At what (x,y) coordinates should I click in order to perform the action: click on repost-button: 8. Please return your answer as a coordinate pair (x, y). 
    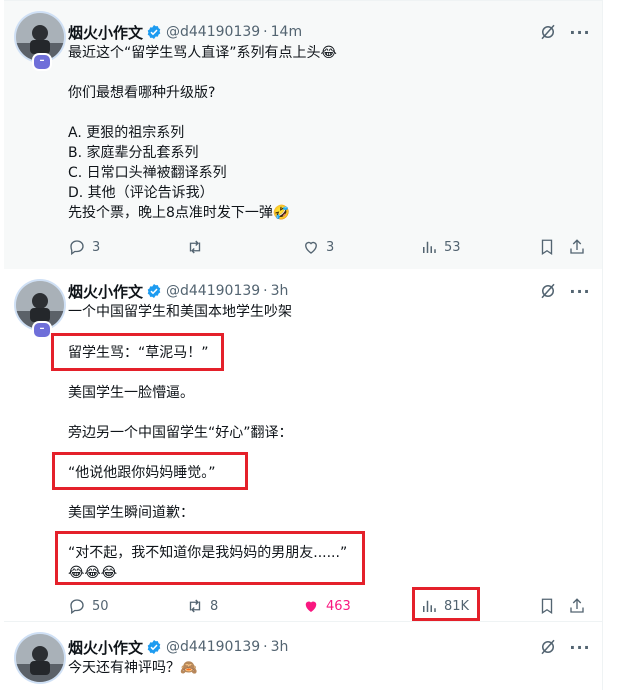
    Looking at the image, I should click on (202, 606).